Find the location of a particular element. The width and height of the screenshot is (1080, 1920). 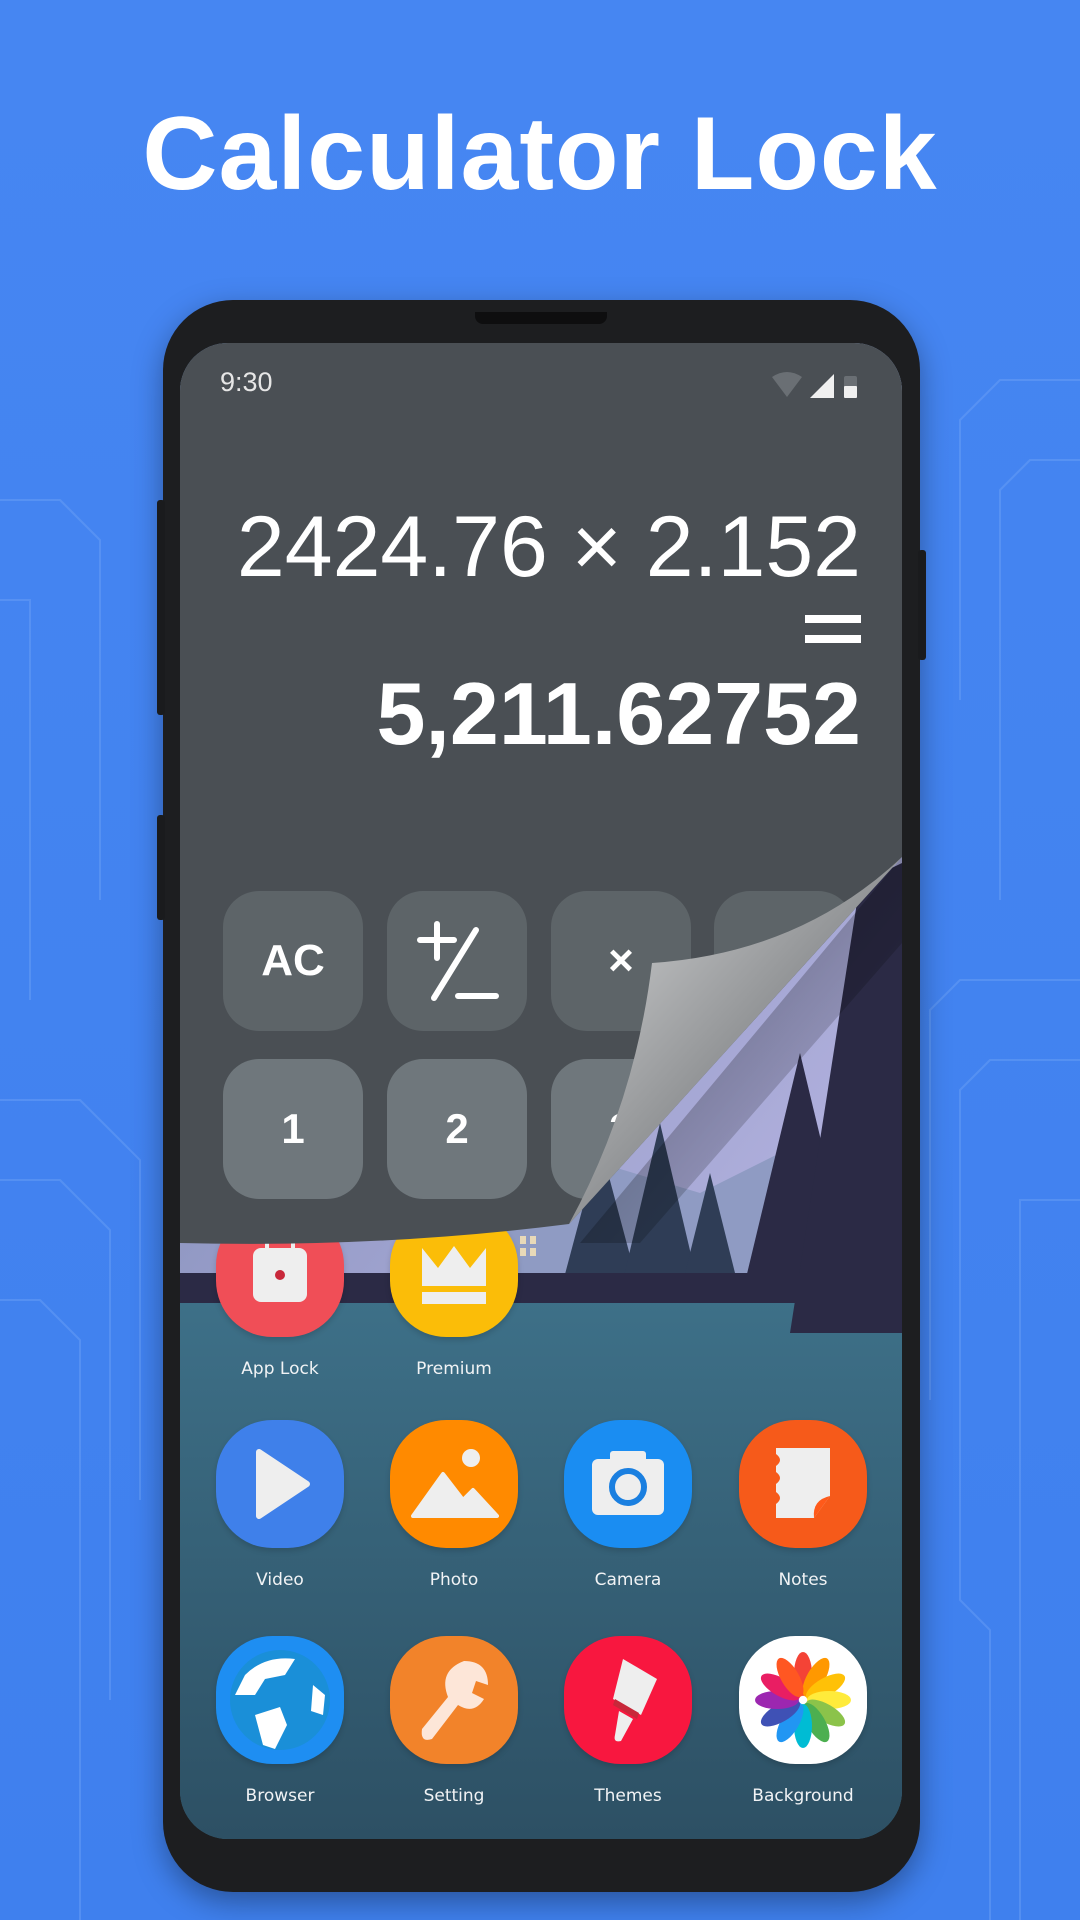

key-ac: AC is located at coordinates (293, 961).